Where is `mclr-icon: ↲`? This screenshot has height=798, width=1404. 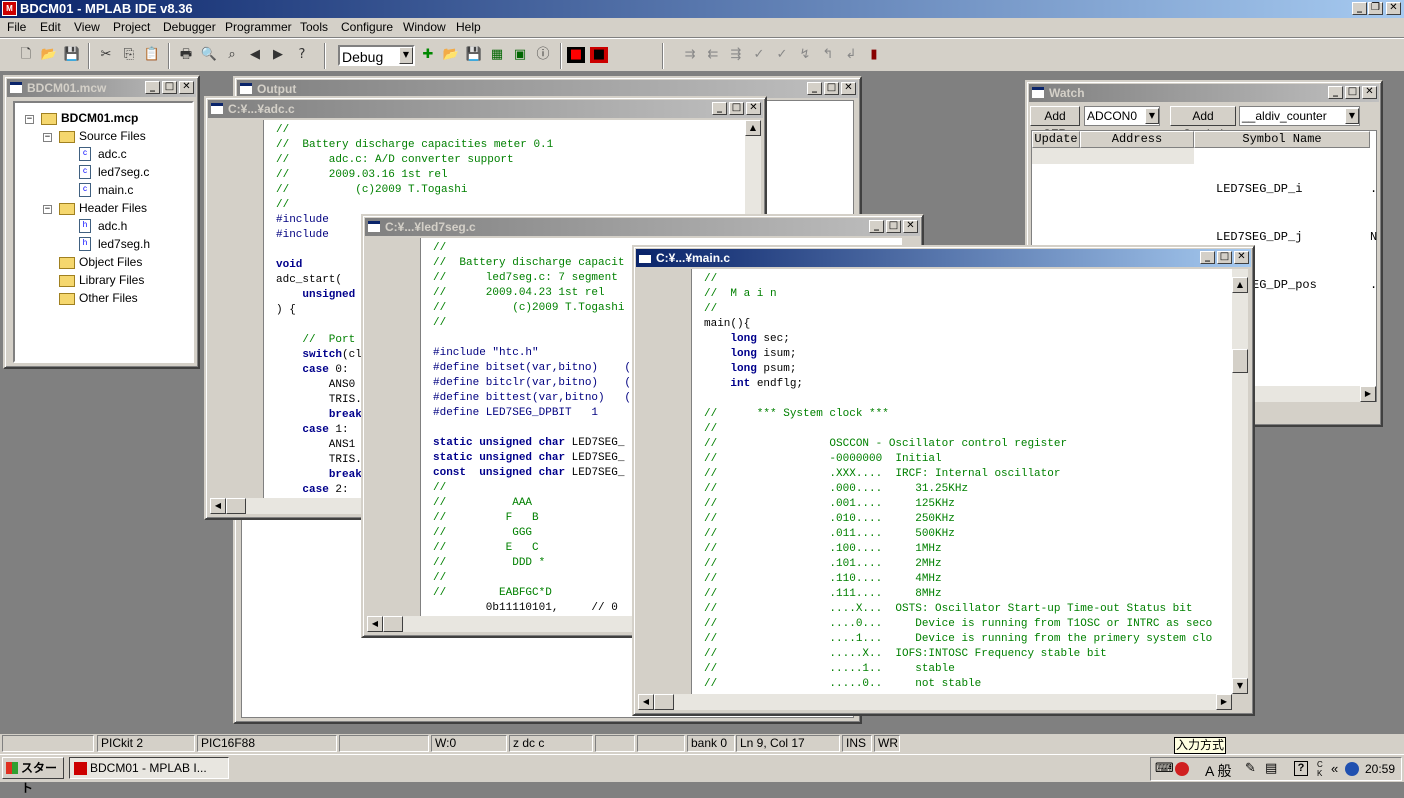
mclr-icon: ↲ is located at coordinates (851, 55).